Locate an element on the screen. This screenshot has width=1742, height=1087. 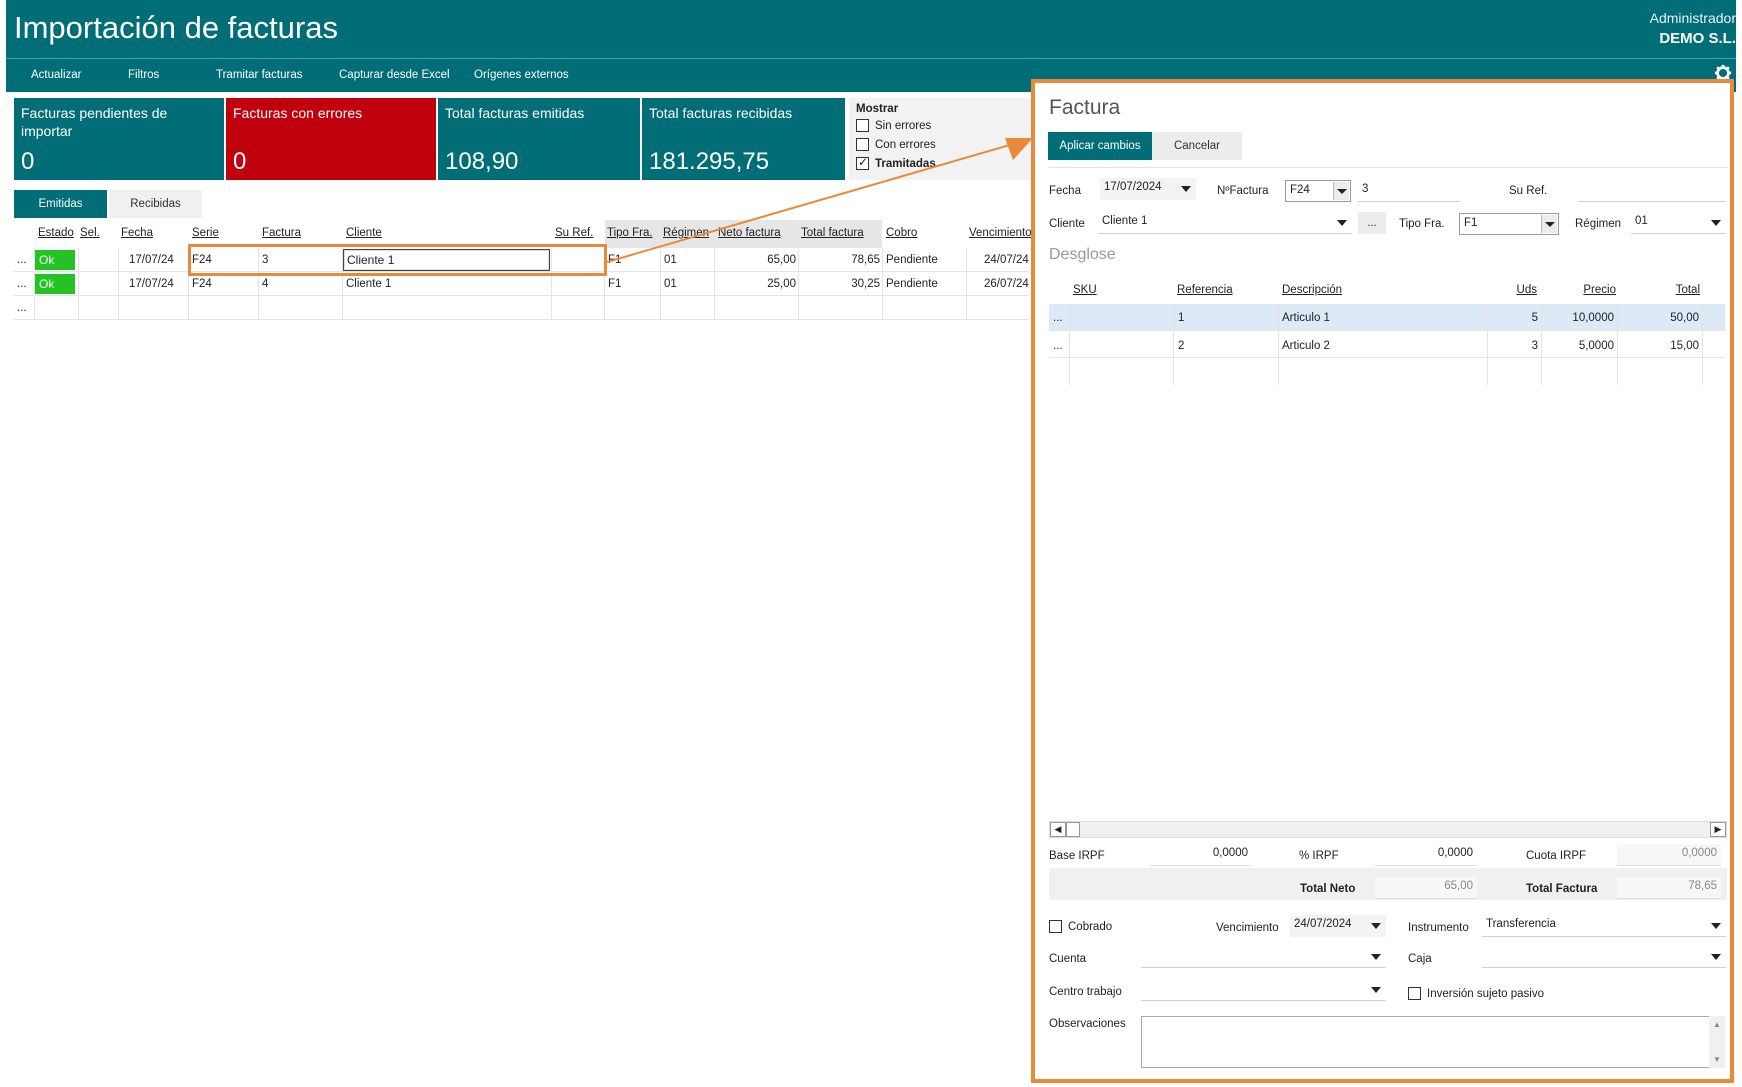
cancel-button: Cancelar is located at coordinates (1197, 146).